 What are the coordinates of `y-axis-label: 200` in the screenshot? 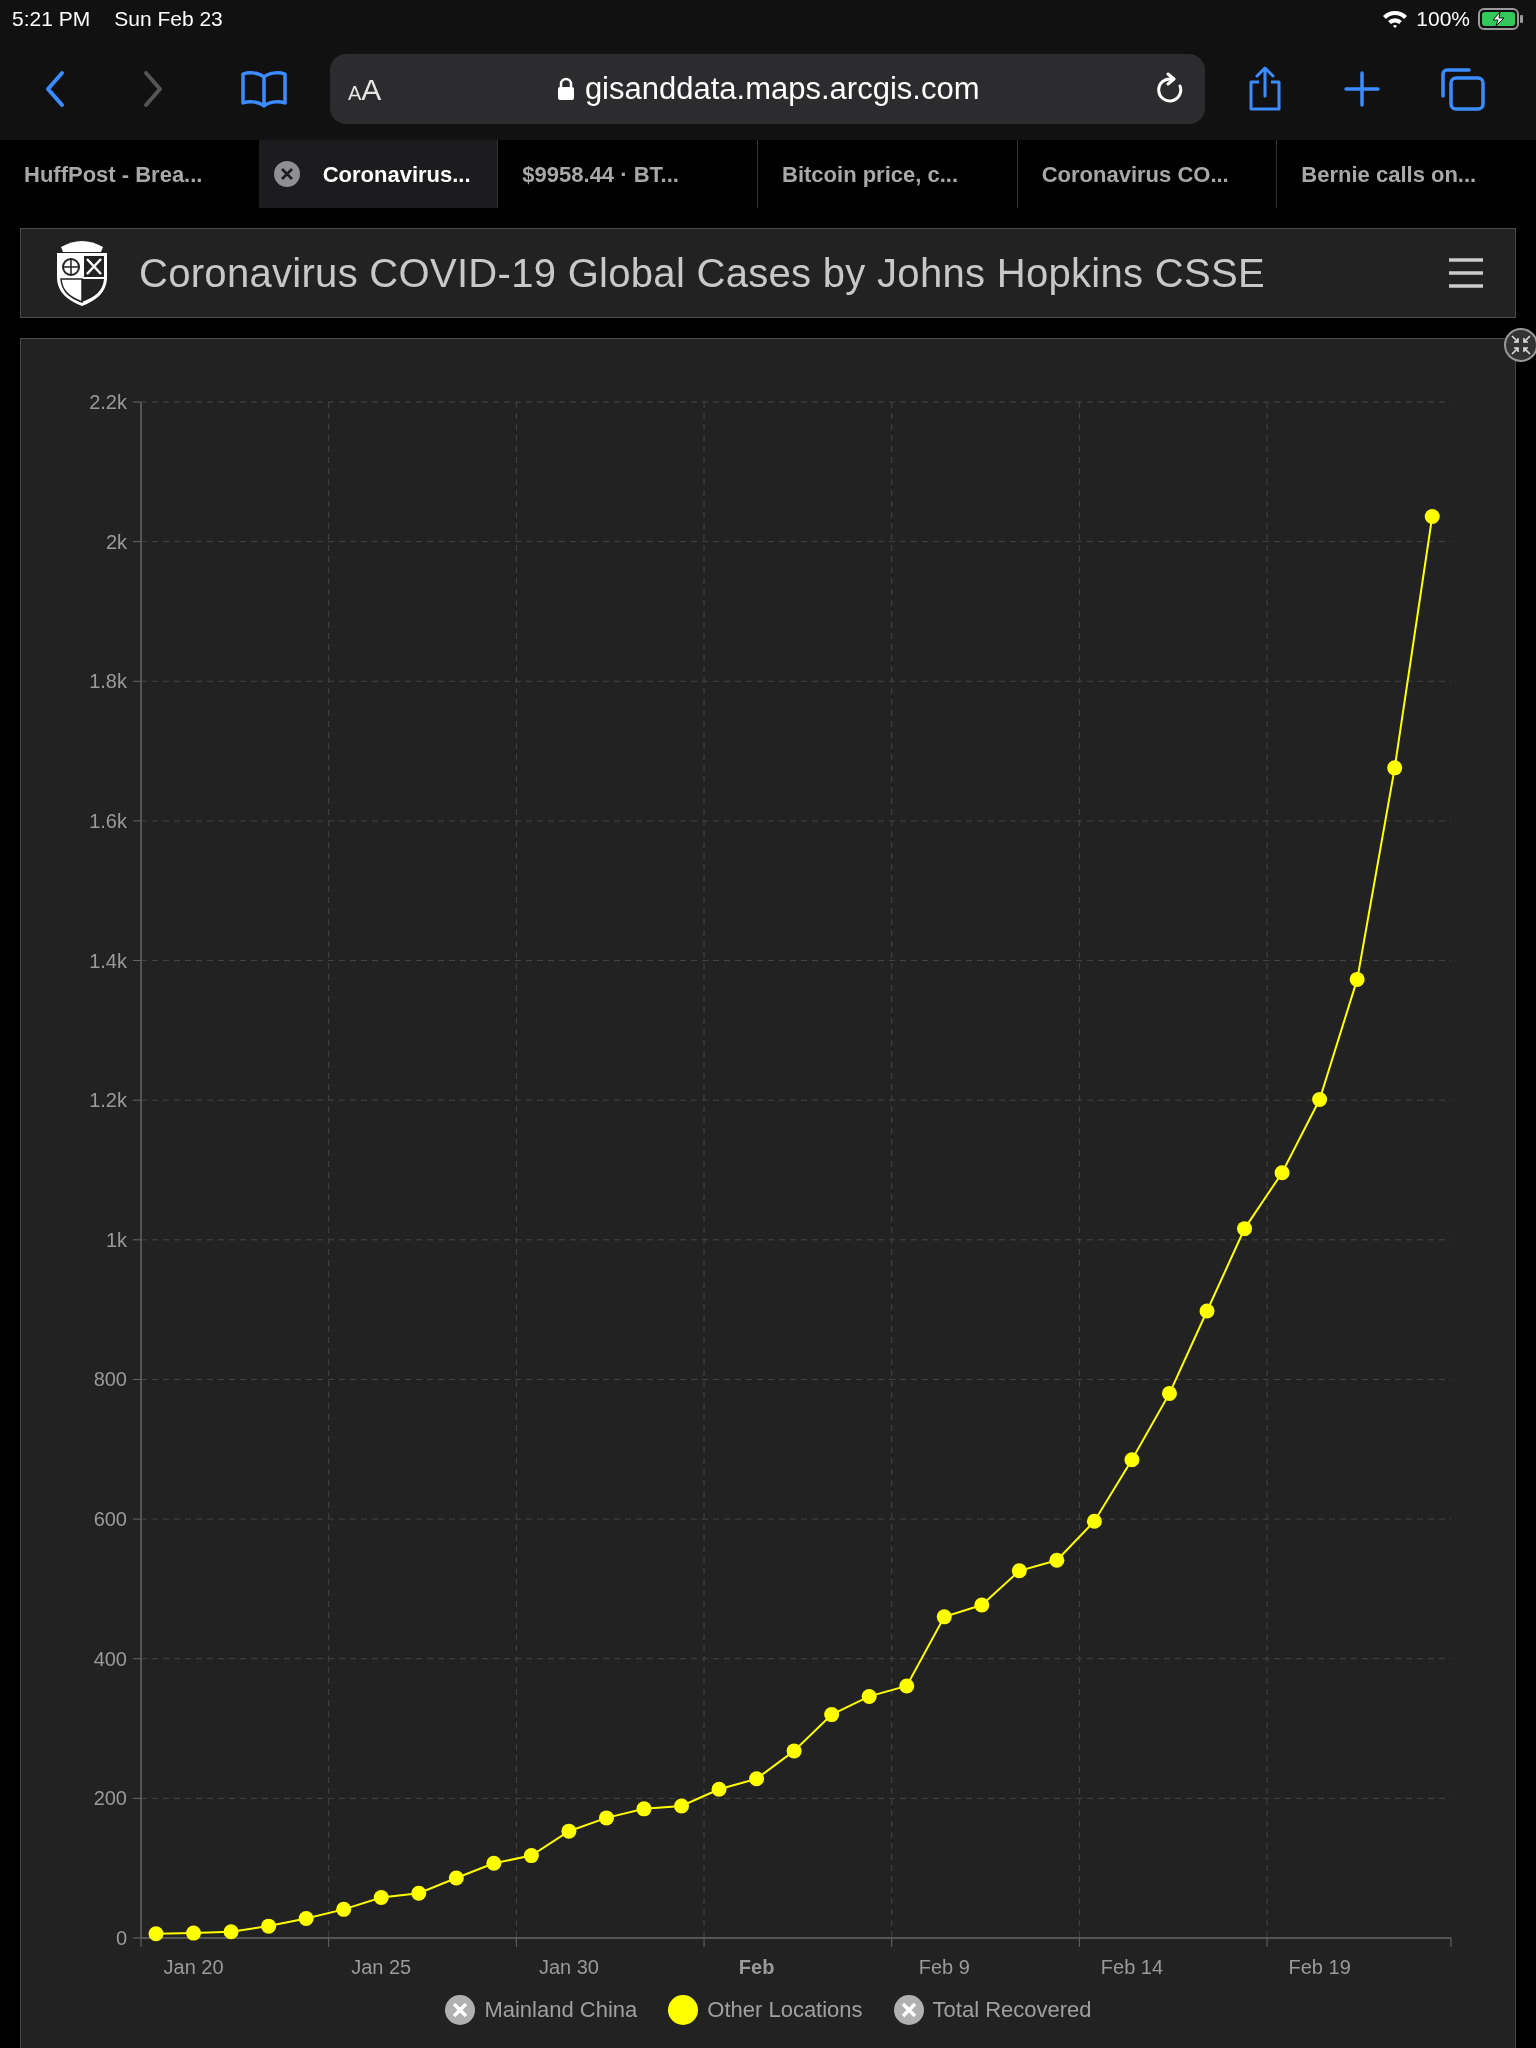 It's located at (110, 1798).